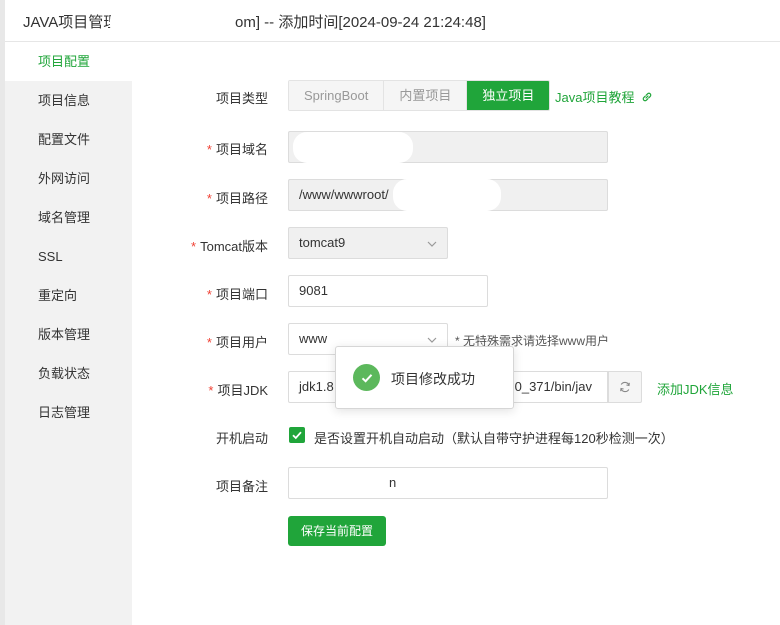  What do you see at coordinates (366, 377) in the screenshot?
I see `check-circle-icon` at bounding box center [366, 377].